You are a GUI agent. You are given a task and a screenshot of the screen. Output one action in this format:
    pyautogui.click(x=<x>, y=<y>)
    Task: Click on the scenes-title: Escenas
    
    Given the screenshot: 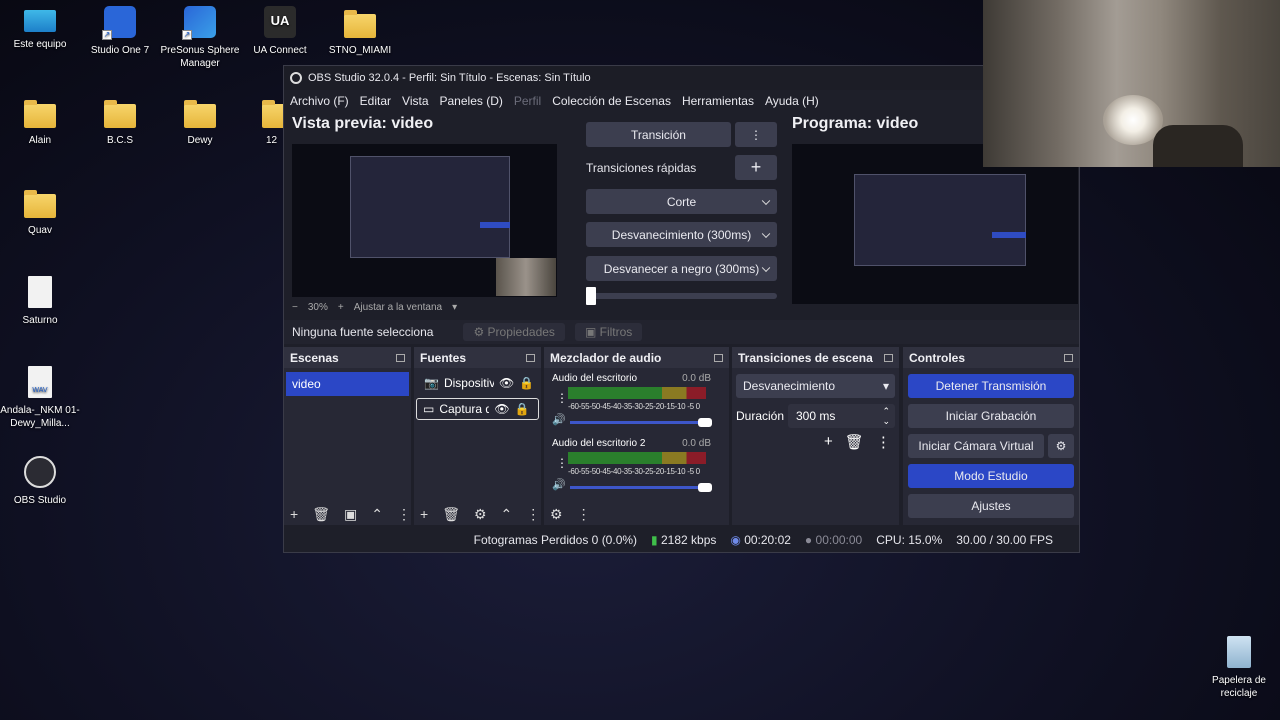 What is the action you would take?
    pyautogui.click(x=314, y=357)
    